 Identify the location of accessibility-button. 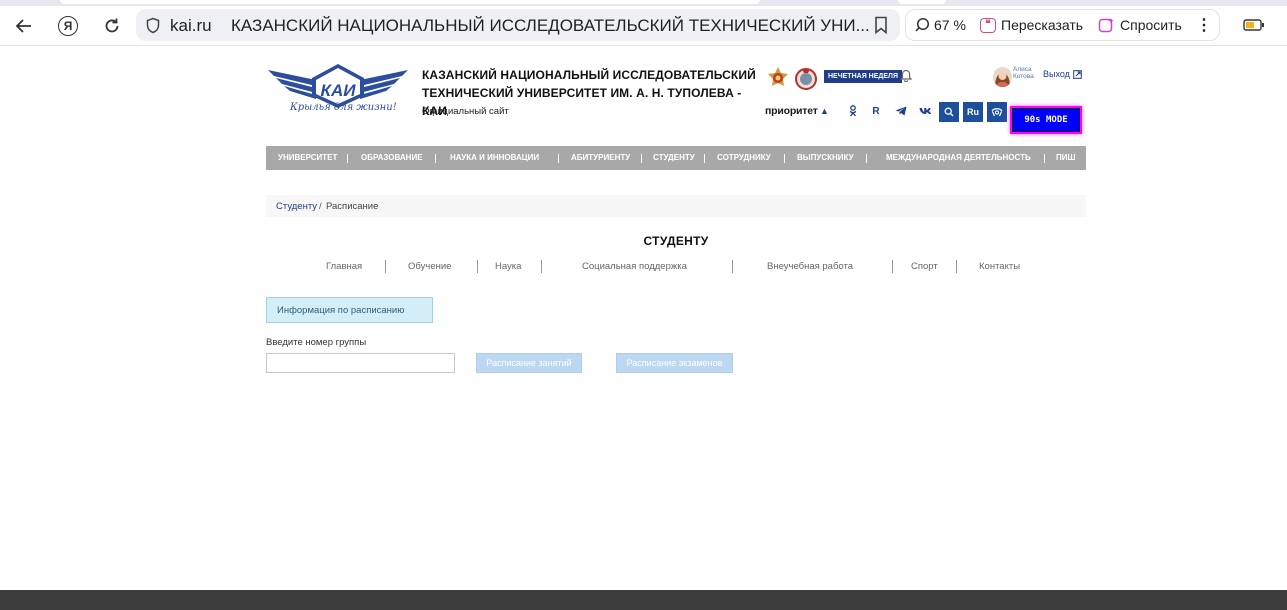
(997, 112).